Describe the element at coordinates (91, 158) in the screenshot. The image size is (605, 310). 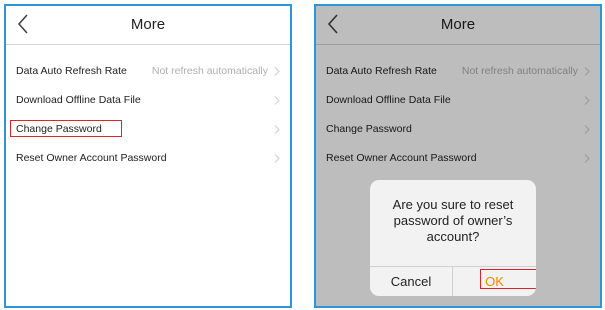
I see `settings-item-label: Reset Owner Account Password` at that location.